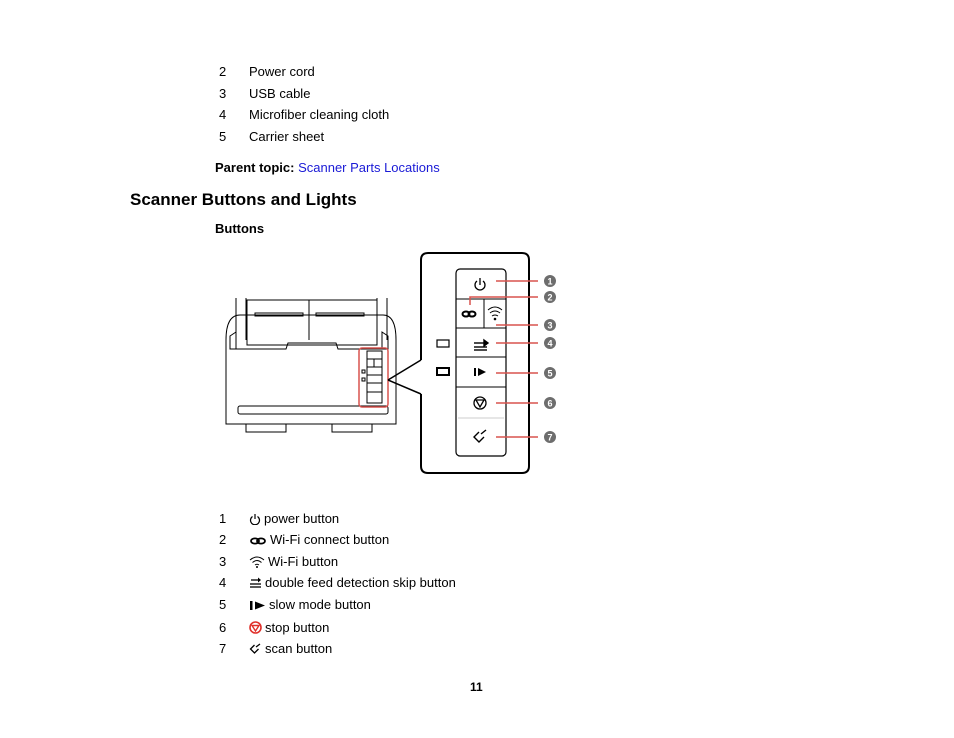 This screenshot has height=738, width=954. I want to click on item-number: 3, so click(223, 561).